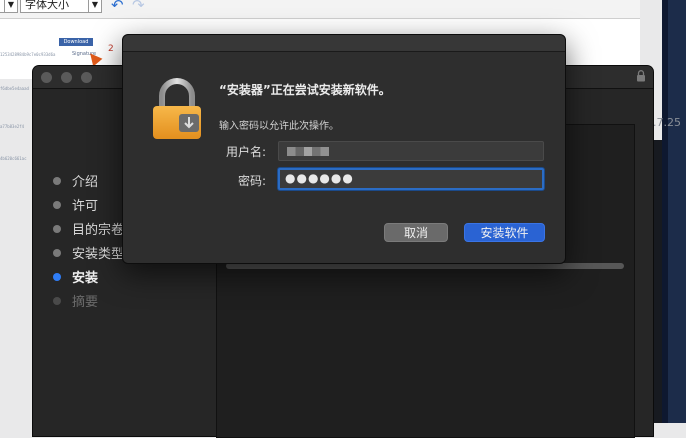  What do you see at coordinates (320, 9) in the screenshot?
I see `browser-toolbar: ▼ 字体大小 ▼ ↶ ↷` at bounding box center [320, 9].